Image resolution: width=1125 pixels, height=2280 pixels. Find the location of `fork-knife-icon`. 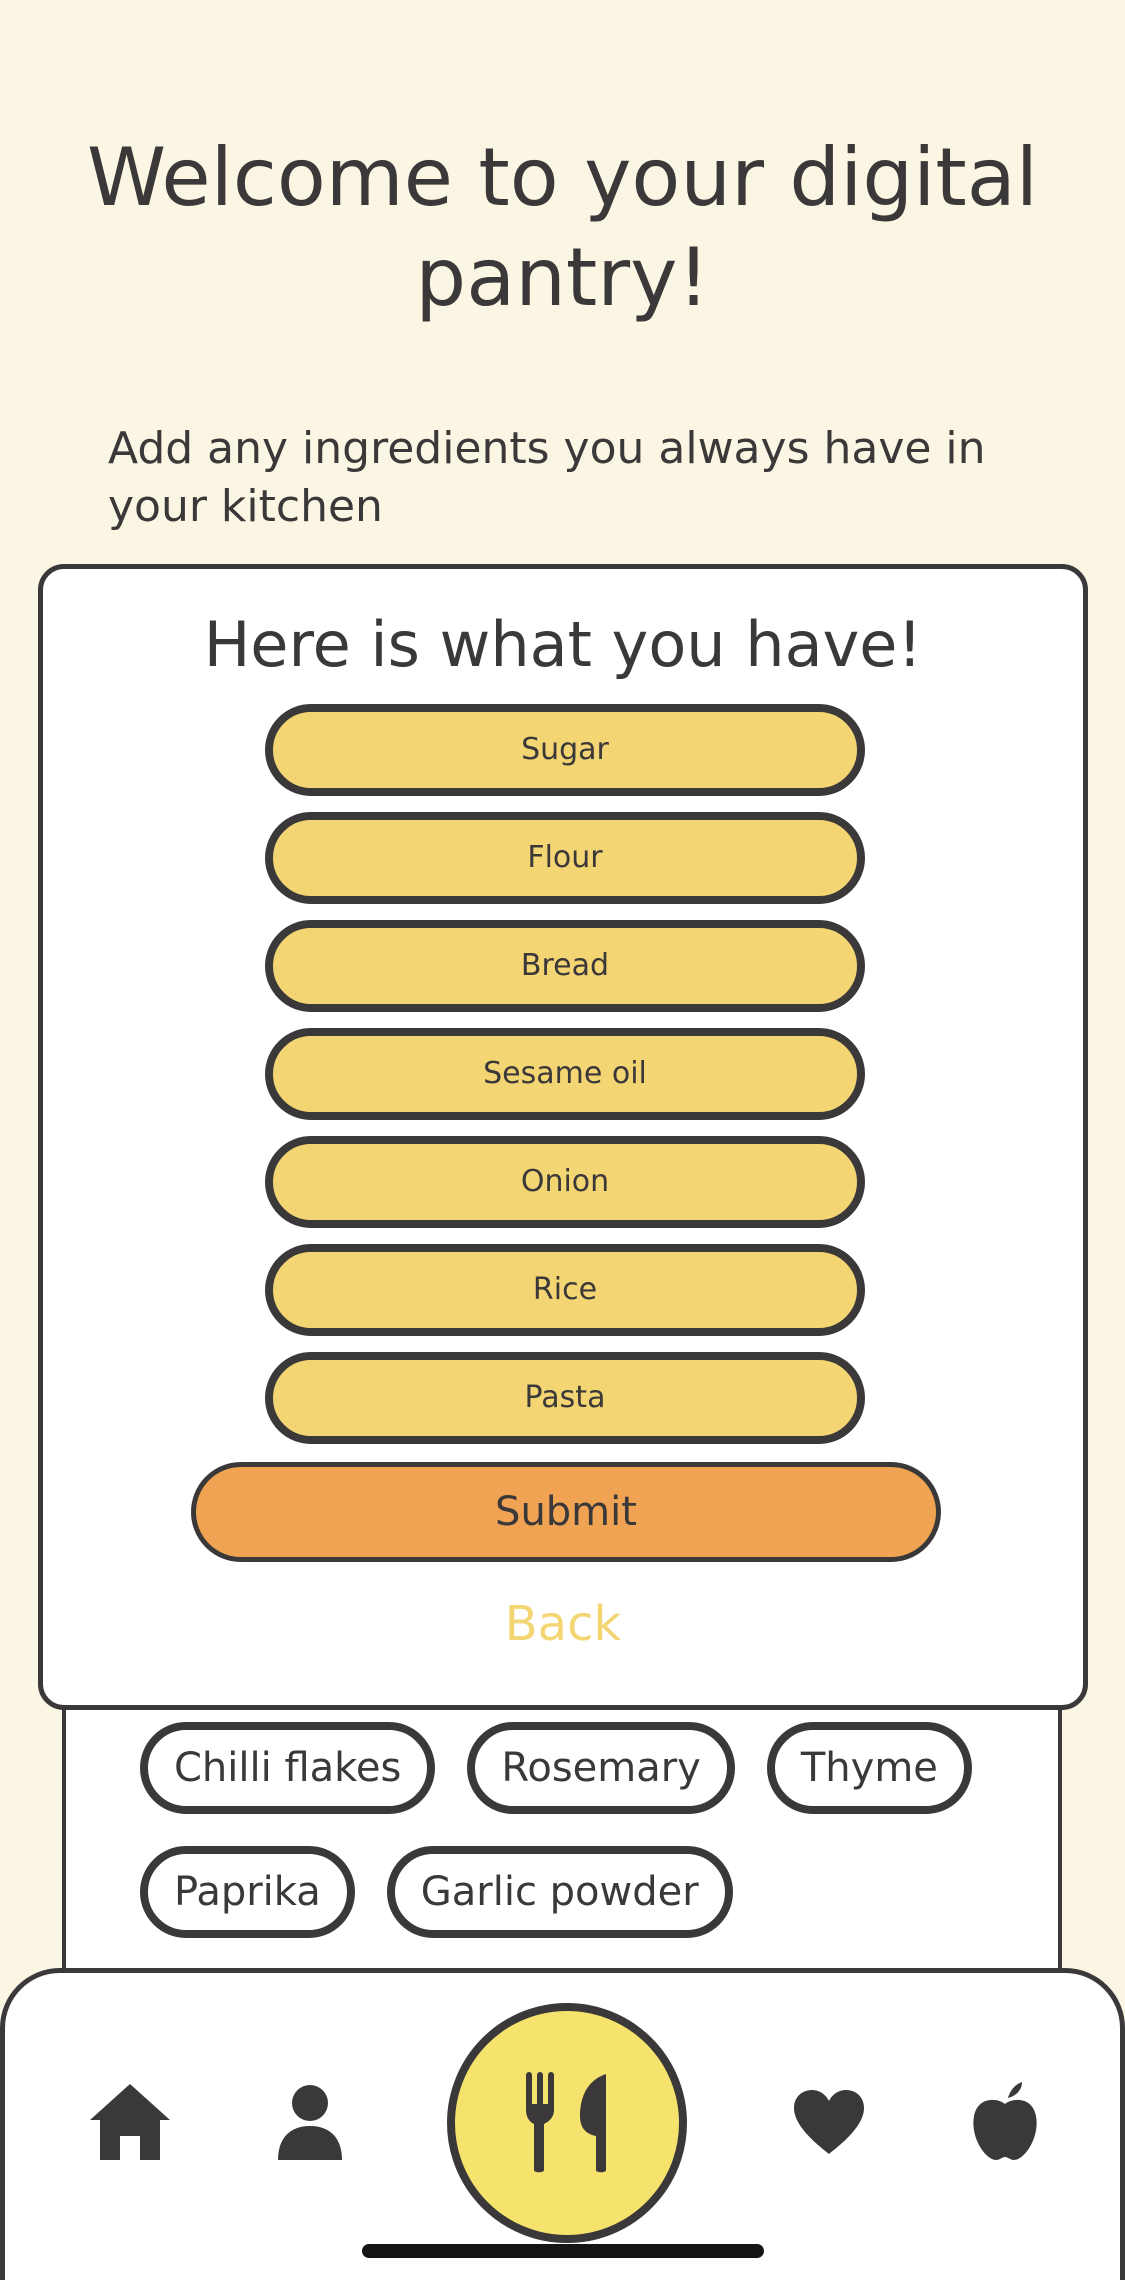

fork-knife-icon is located at coordinates (566, 2122).